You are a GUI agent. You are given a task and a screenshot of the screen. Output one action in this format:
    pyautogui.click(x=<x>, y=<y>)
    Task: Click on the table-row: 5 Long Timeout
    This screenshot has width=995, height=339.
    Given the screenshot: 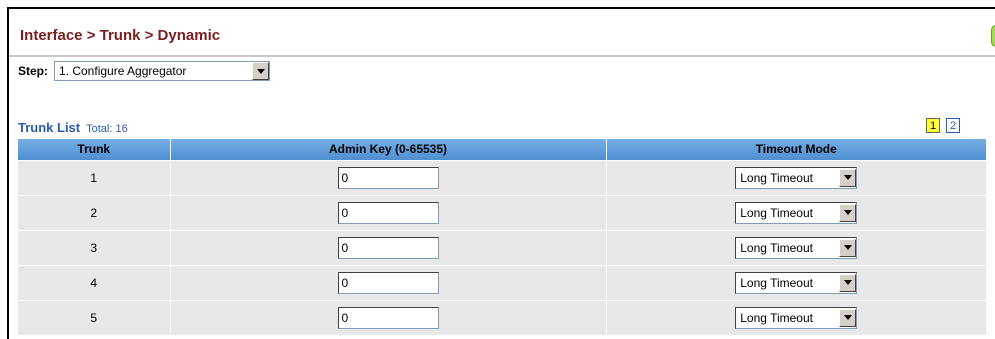 What is the action you would take?
    pyautogui.click(x=502, y=317)
    